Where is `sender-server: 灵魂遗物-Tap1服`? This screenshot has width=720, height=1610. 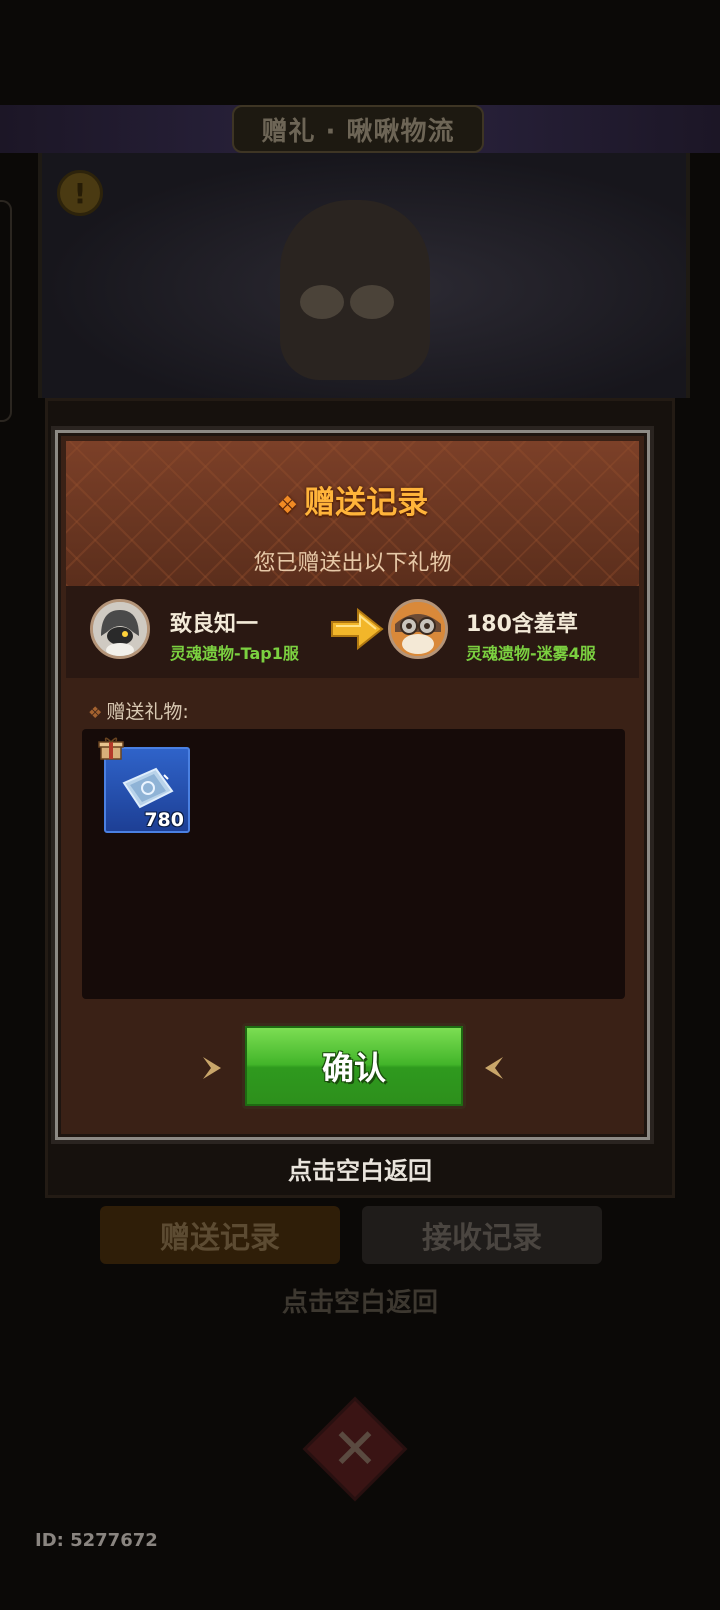
sender-server: 灵魂遗物-Tap1服 is located at coordinates (234, 653).